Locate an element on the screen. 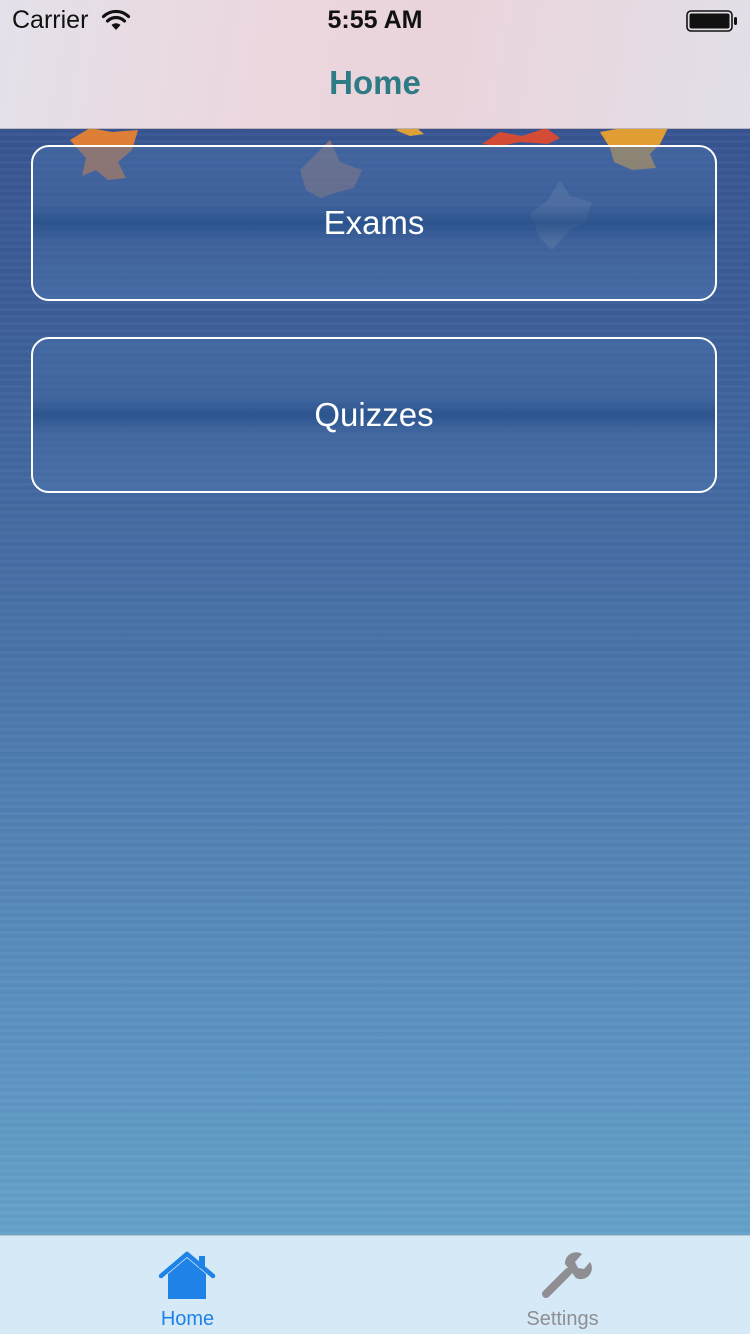  quizzes-button: Quizzes is located at coordinates (374, 415).